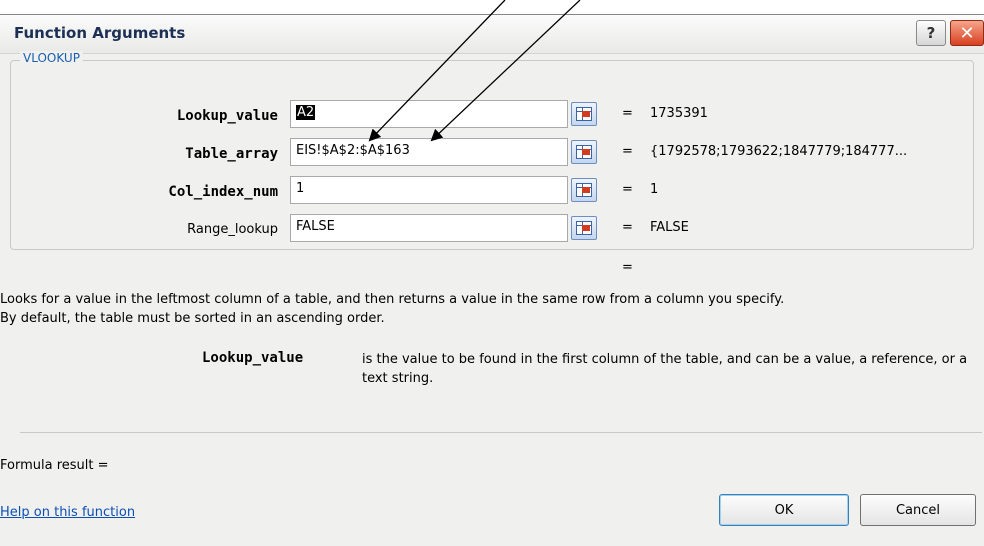  Describe the element at coordinates (253, 358) in the screenshot. I see `argument-help-name: Lookup_value` at that location.